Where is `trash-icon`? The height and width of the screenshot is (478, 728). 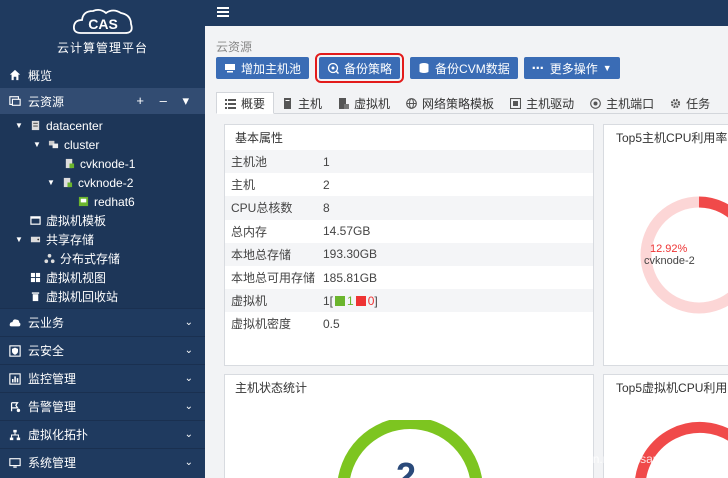 trash-icon is located at coordinates (35, 297).